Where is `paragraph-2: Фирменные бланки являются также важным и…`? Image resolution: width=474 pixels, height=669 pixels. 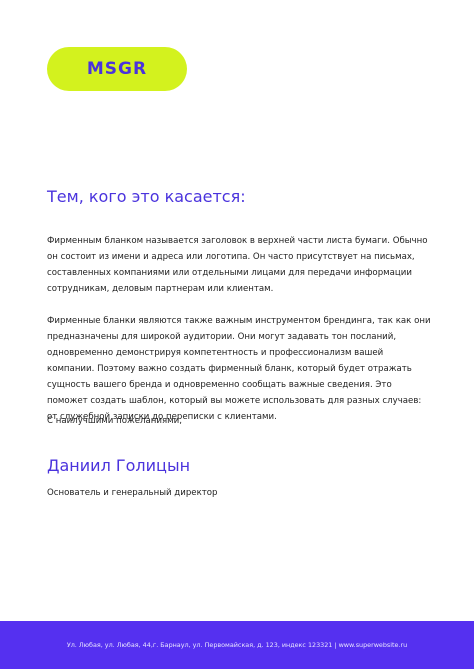
paragraph-2: Фирменные бланки являются также важным и… is located at coordinates (239, 369).